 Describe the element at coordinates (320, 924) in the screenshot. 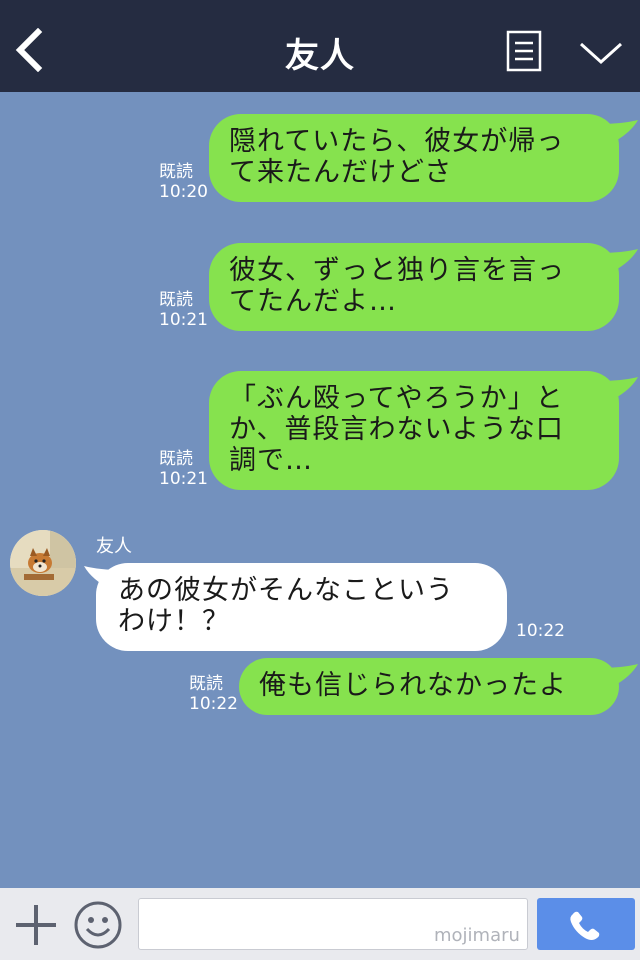

I see `input-bar: mojimaru` at that location.